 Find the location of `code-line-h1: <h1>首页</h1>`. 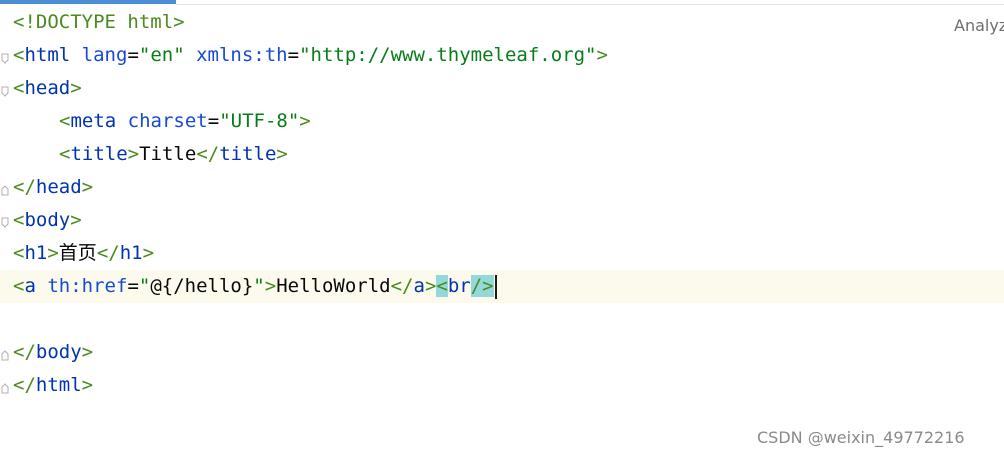

code-line-h1: <h1>首页</h1> is located at coordinates (508, 253).